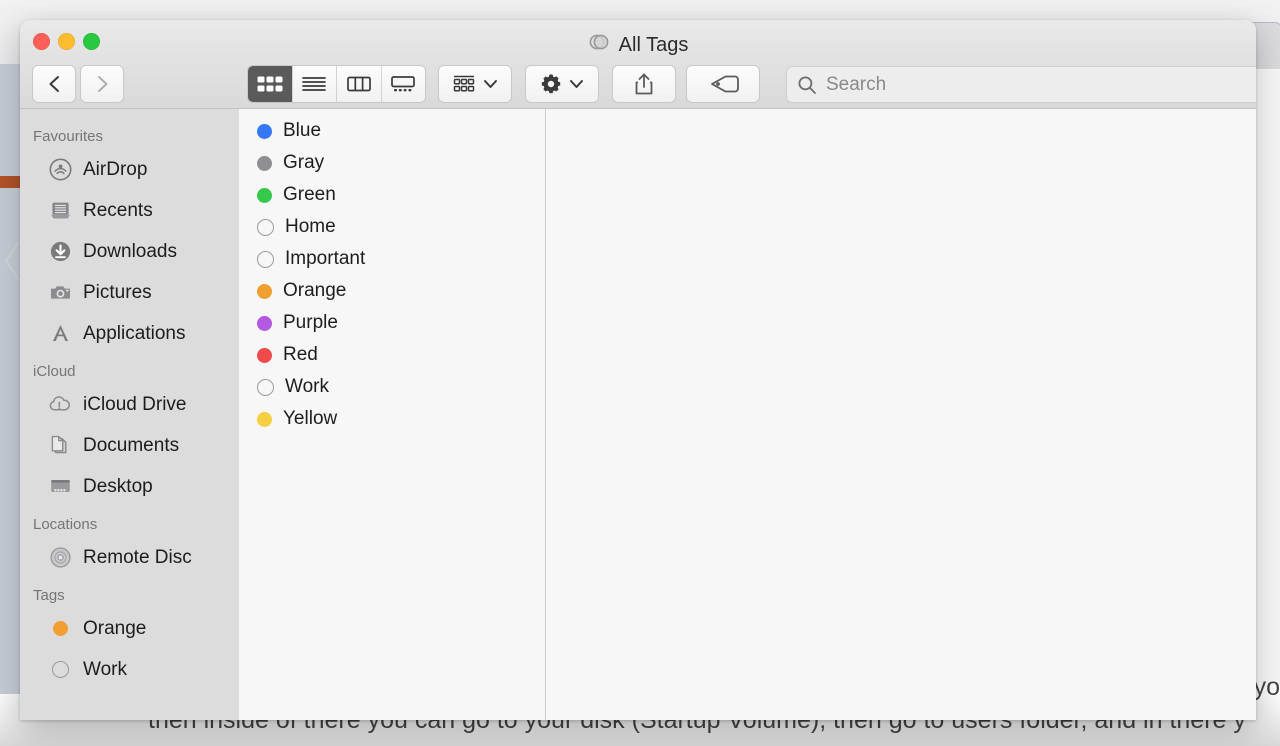 This screenshot has width=1280, height=746. What do you see at coordinates (1021, 84) in the screenshot?
I see `search-field: Search` at bounding box center [1021, 84].